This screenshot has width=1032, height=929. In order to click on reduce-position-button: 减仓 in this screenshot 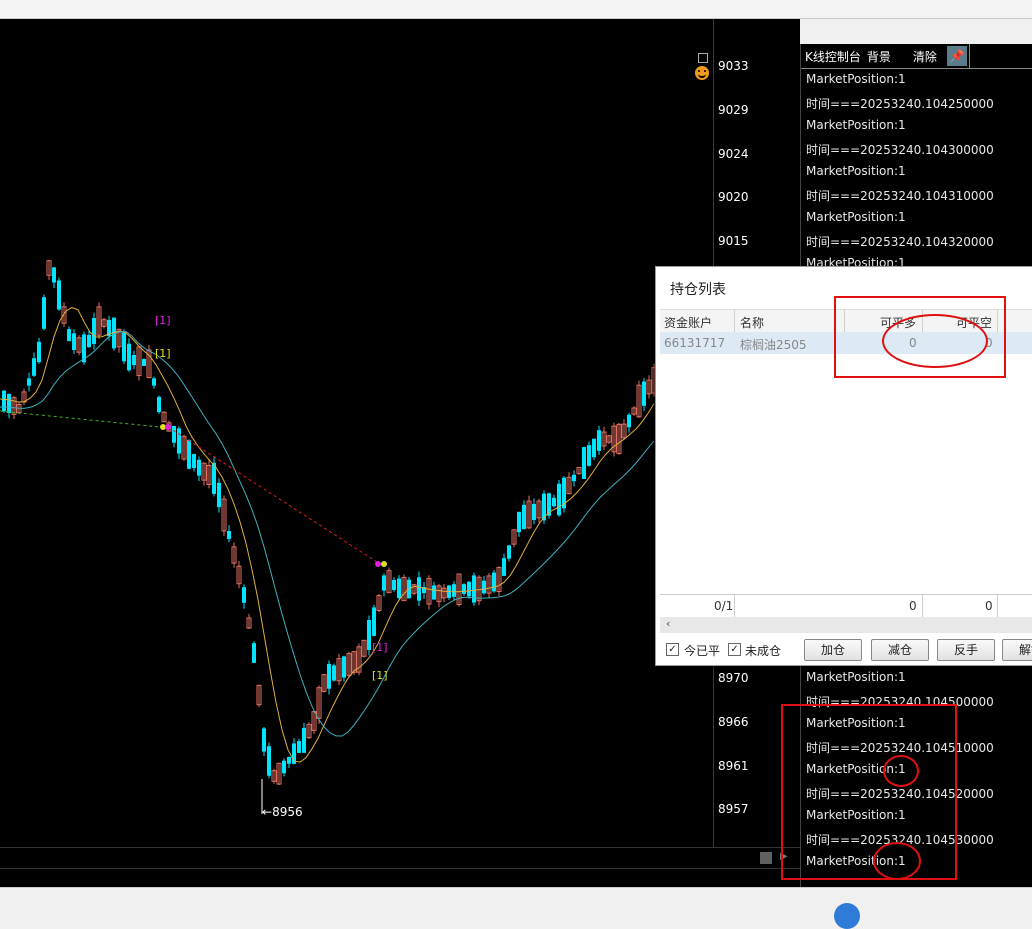, I will do `click(900, 650)`.